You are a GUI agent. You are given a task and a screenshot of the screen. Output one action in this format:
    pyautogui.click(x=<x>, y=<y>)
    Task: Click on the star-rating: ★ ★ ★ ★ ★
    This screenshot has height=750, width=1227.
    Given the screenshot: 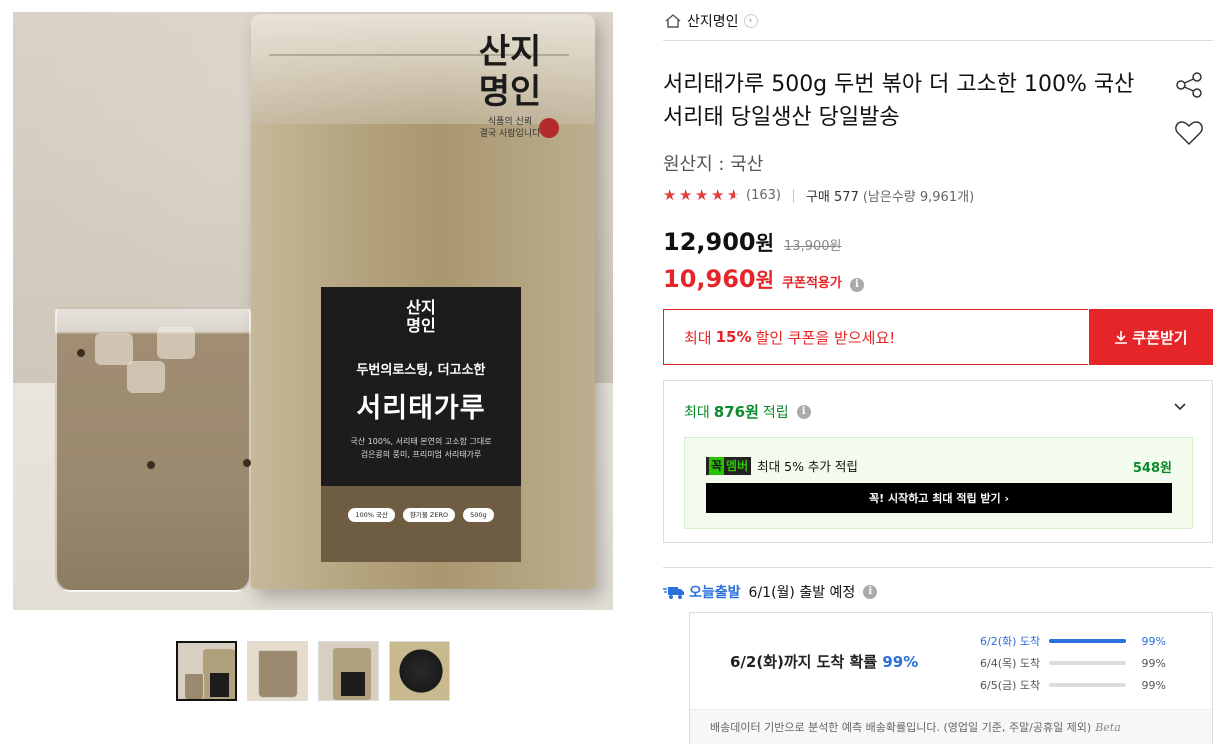 What is the action you would take?
    pyautogui.click(x=702, y=195)
    